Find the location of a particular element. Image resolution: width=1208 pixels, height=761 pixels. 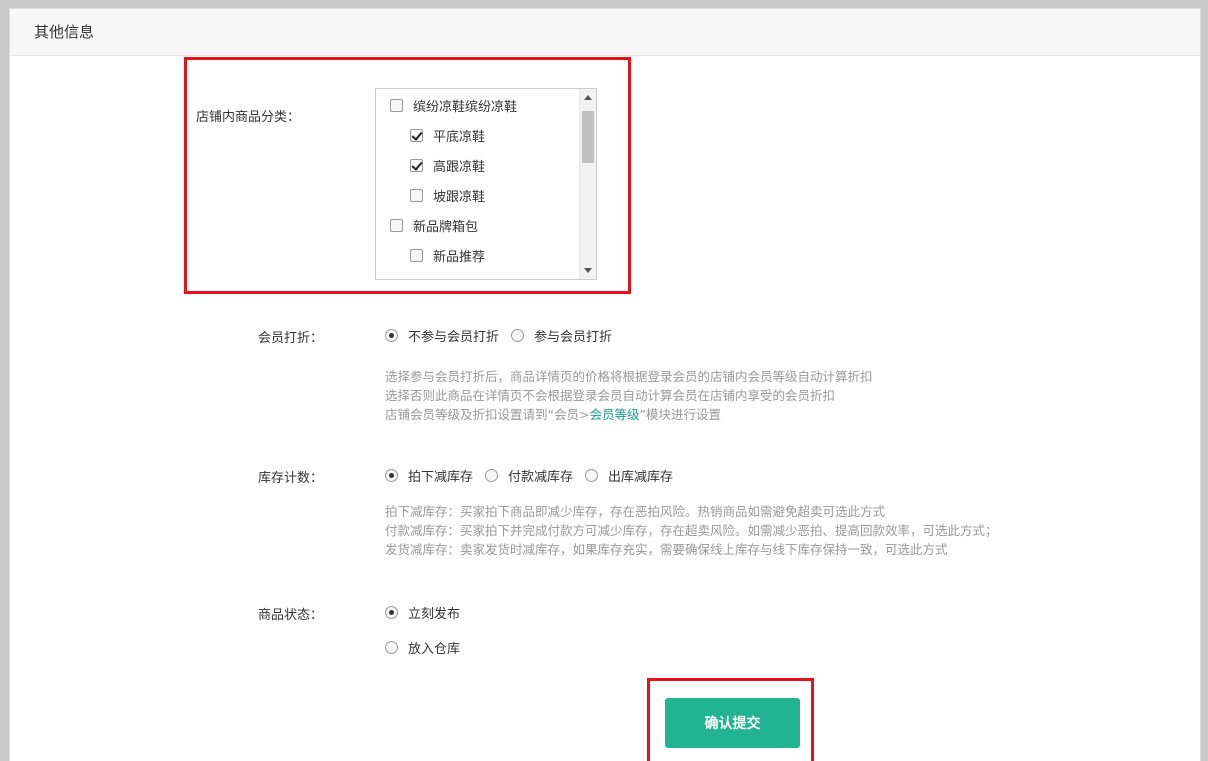

radio-option-publish-now: 立刻发布 is located at coordinates (422, 612).